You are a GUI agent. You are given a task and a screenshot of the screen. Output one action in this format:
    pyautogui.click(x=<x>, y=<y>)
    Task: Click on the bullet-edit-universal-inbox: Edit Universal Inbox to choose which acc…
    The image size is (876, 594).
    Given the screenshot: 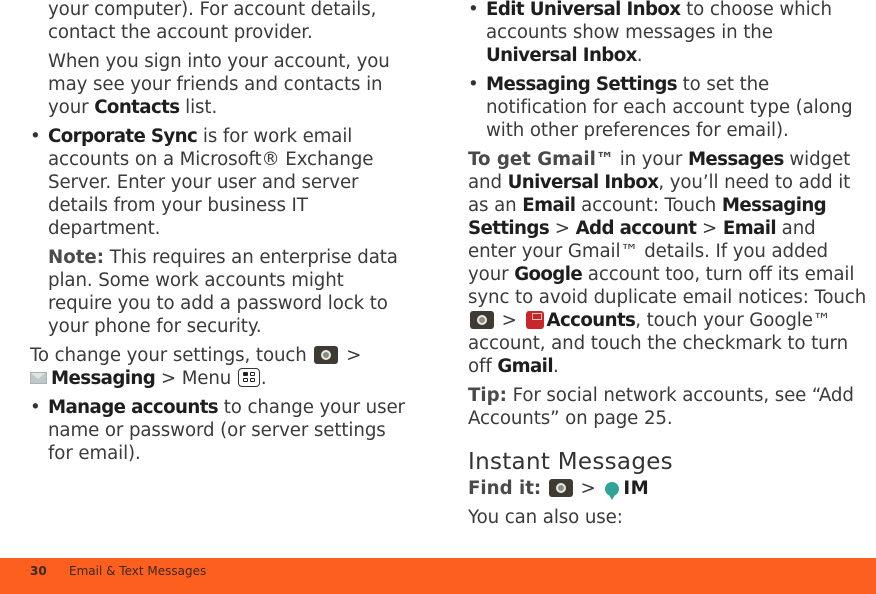 What is the action you would take?
    pyautogui.click(x=668, y=33)
    